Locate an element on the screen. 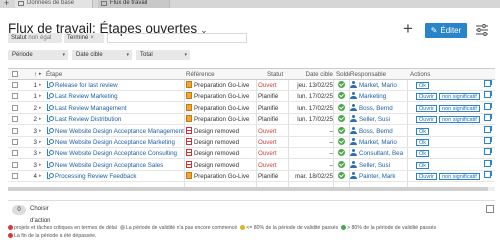 The height and width of the screenshot is (245, 500). pin-icon is located at coordinates (490, 209).